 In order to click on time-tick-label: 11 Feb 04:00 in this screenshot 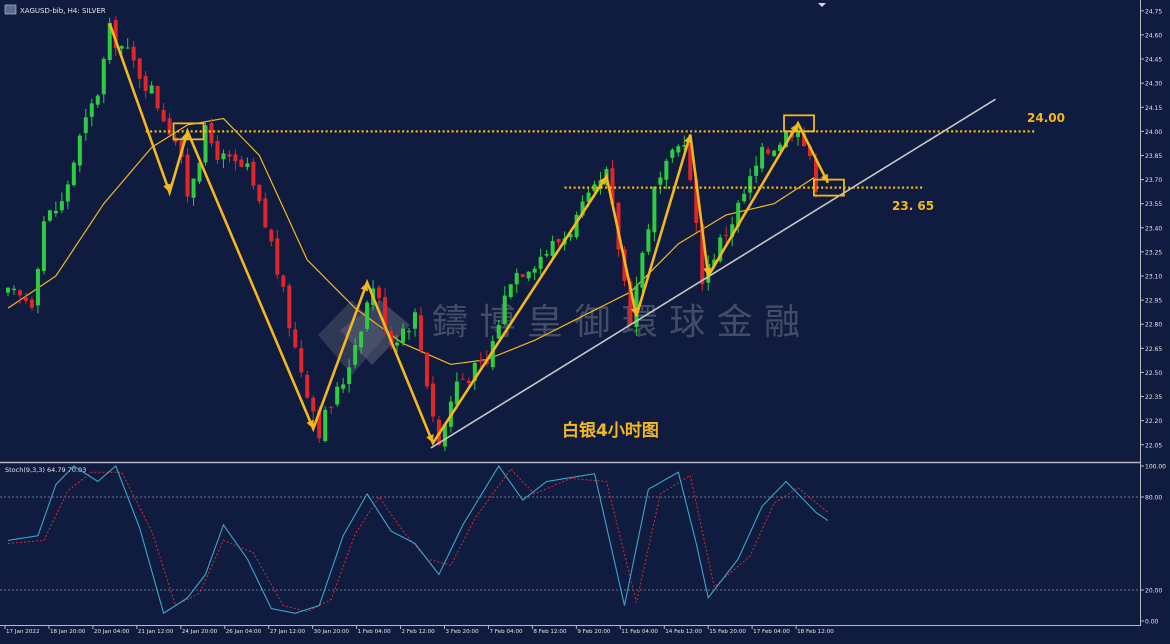, I will do `click(639, 632)`.